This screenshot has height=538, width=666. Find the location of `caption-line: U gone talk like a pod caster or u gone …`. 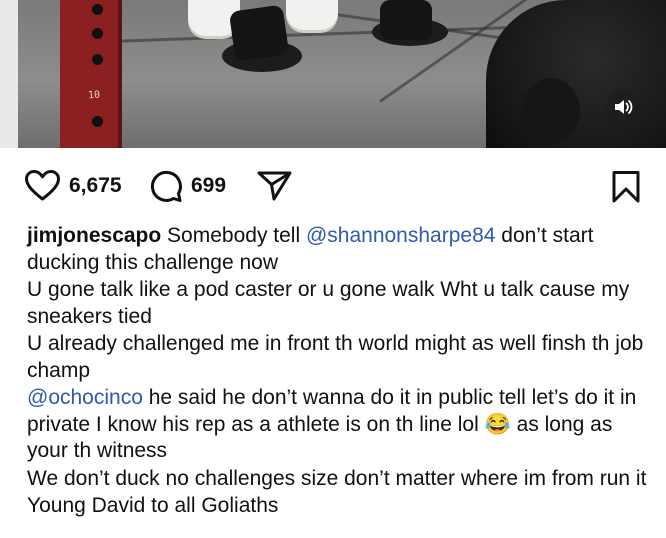

caption-line: U gone talk like a pod caster or u gone … is located at coordinates (328, 303).